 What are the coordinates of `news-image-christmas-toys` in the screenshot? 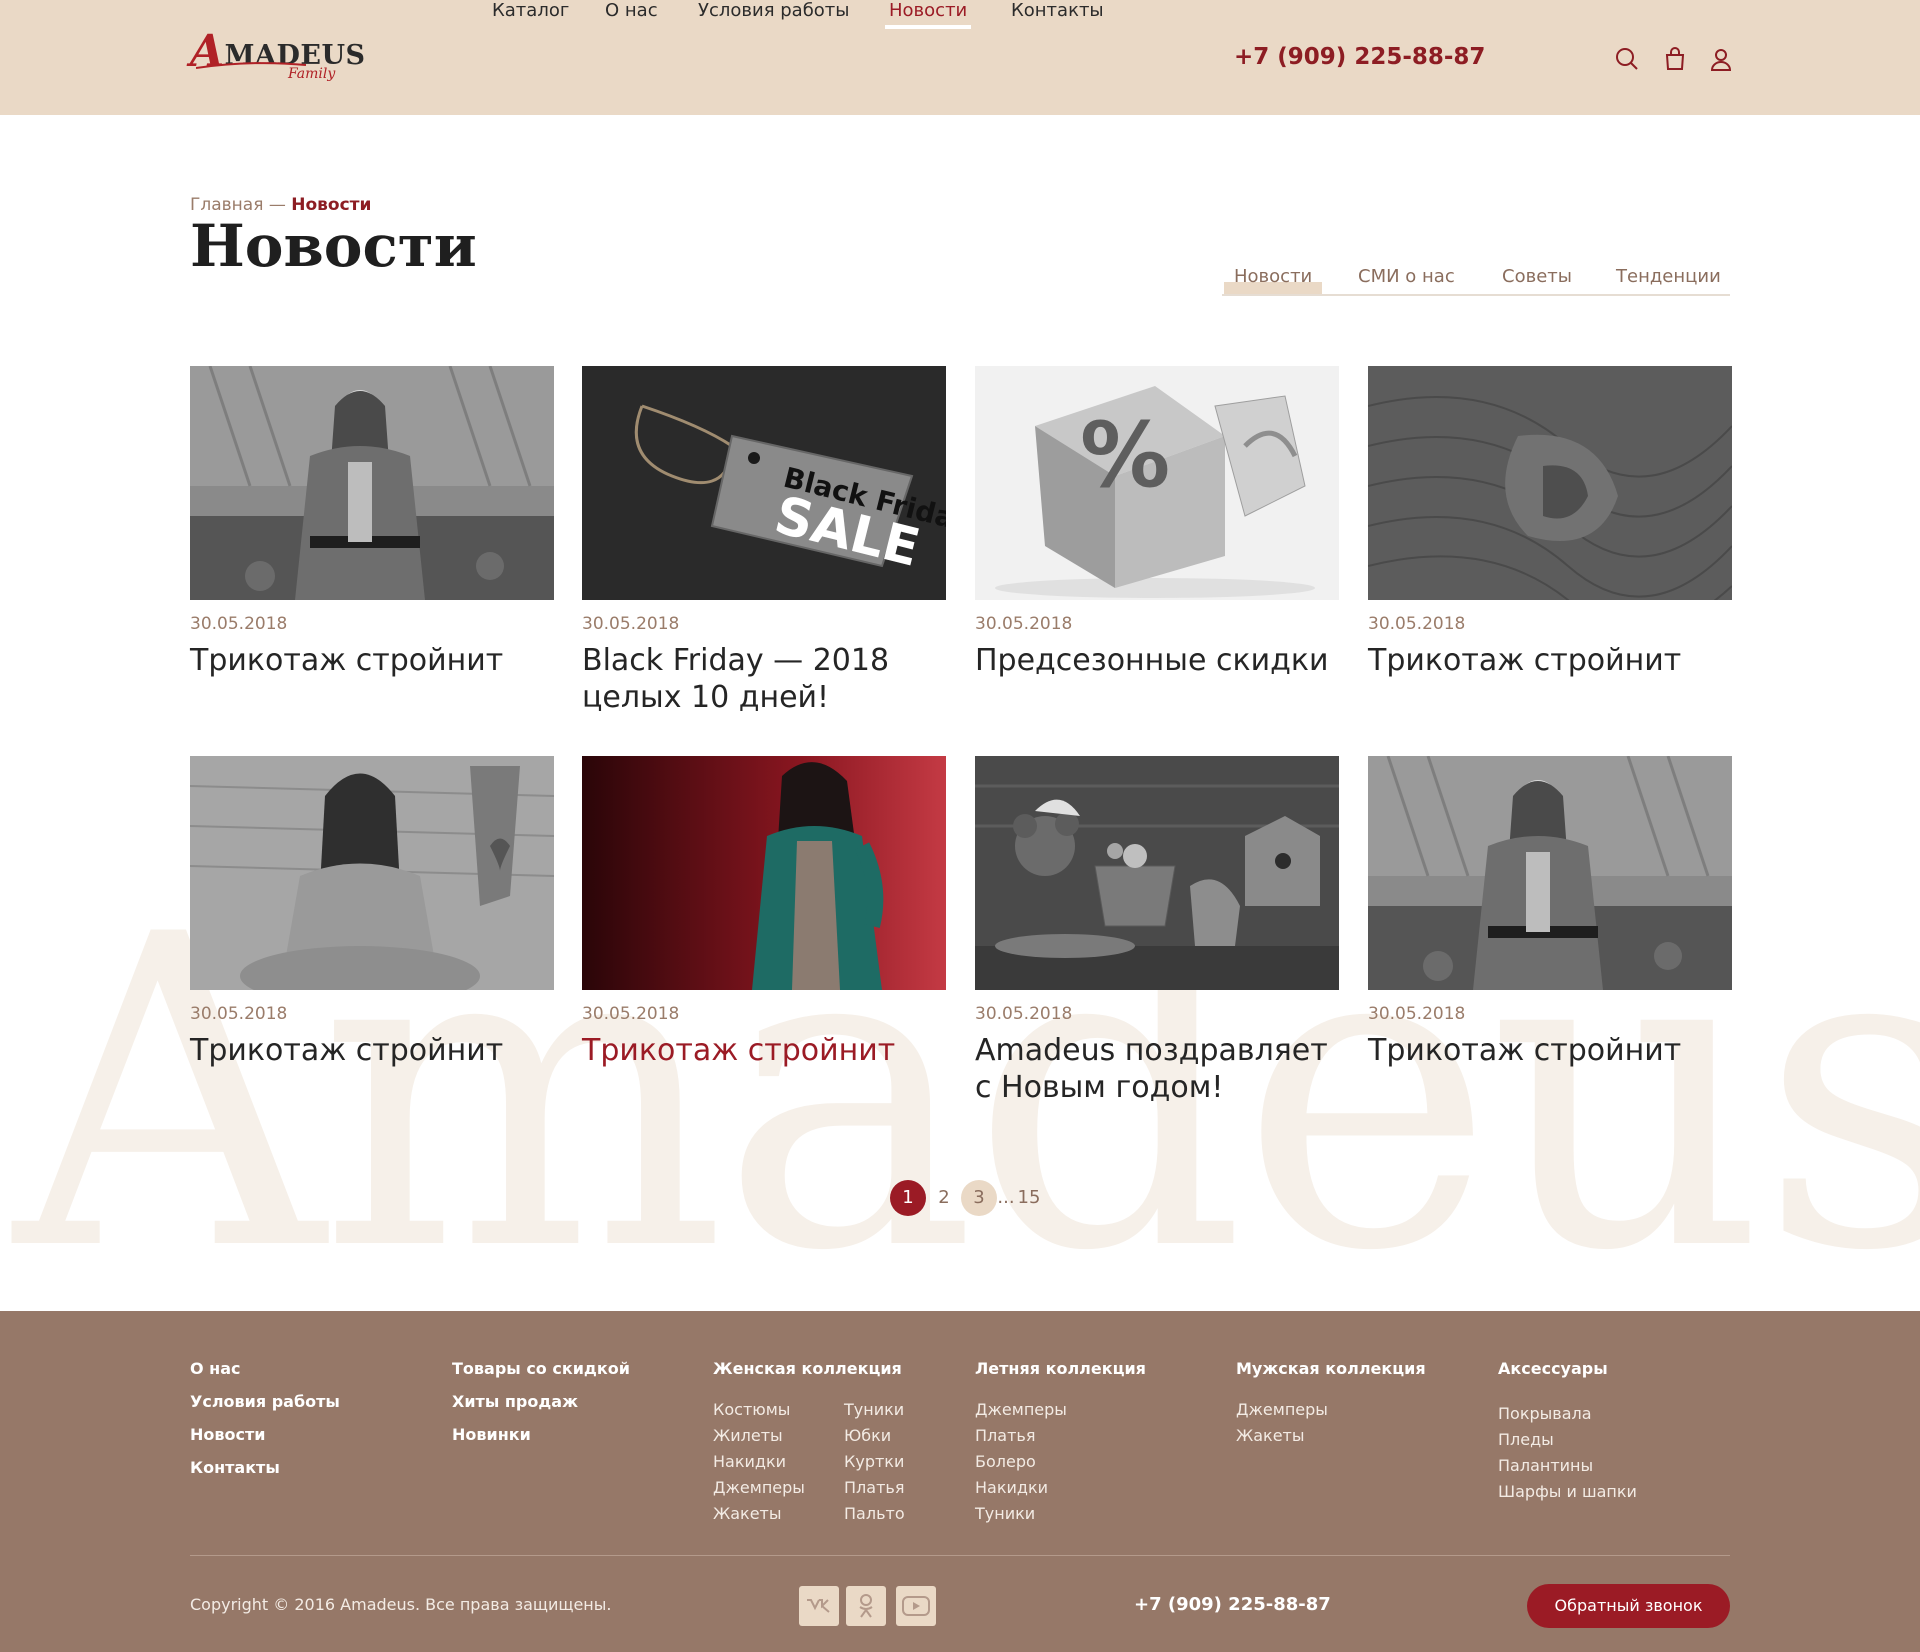 It's located at (1157, 873).